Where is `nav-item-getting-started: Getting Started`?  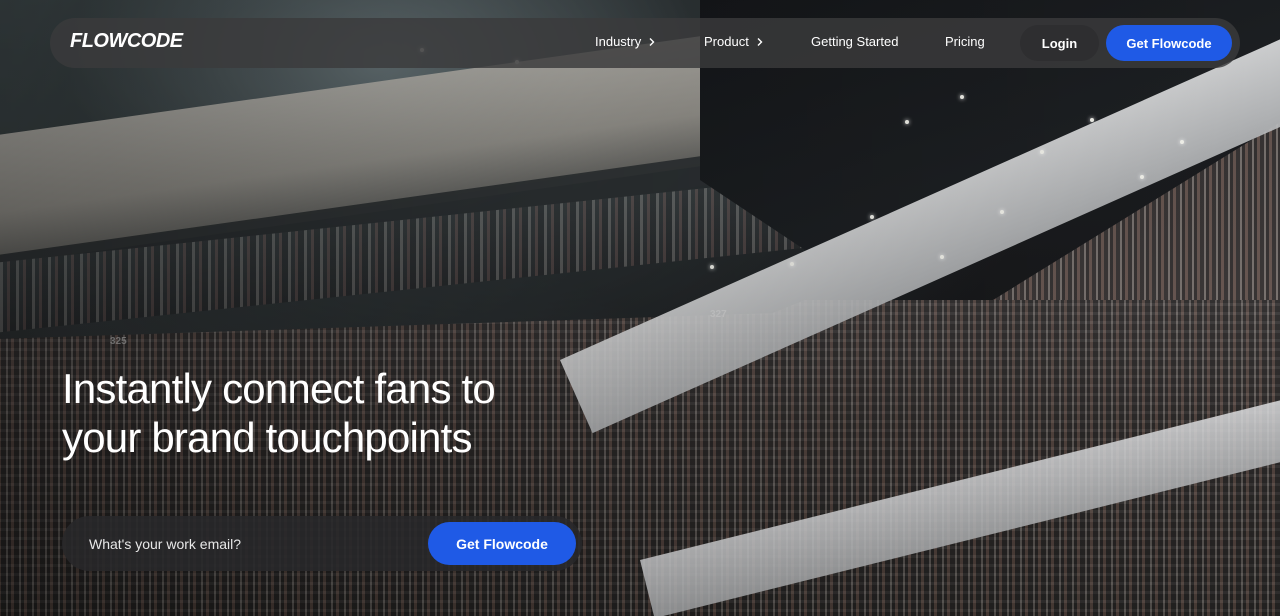 nav-item-getting-started: Getting Started is located at coordinates (854, 41).